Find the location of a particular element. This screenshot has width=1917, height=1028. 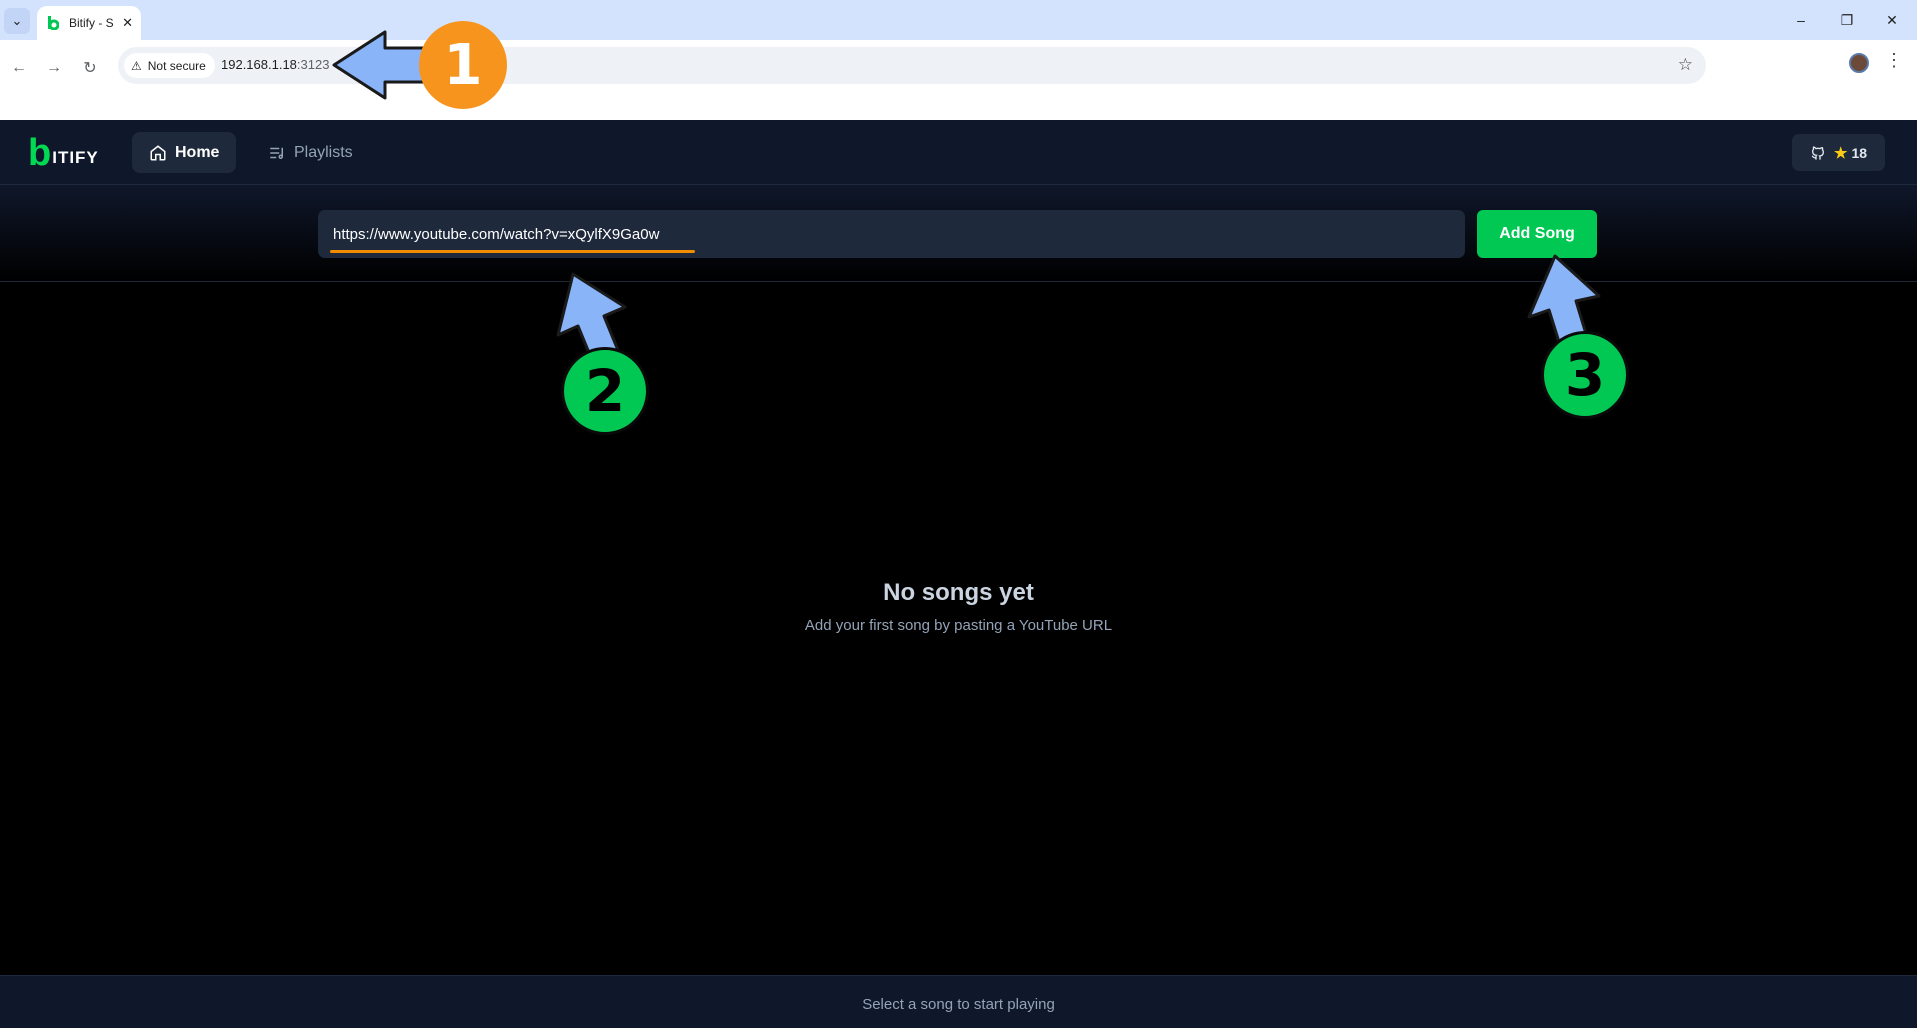

arrow-1-icon is located at coordinates (382, 65).